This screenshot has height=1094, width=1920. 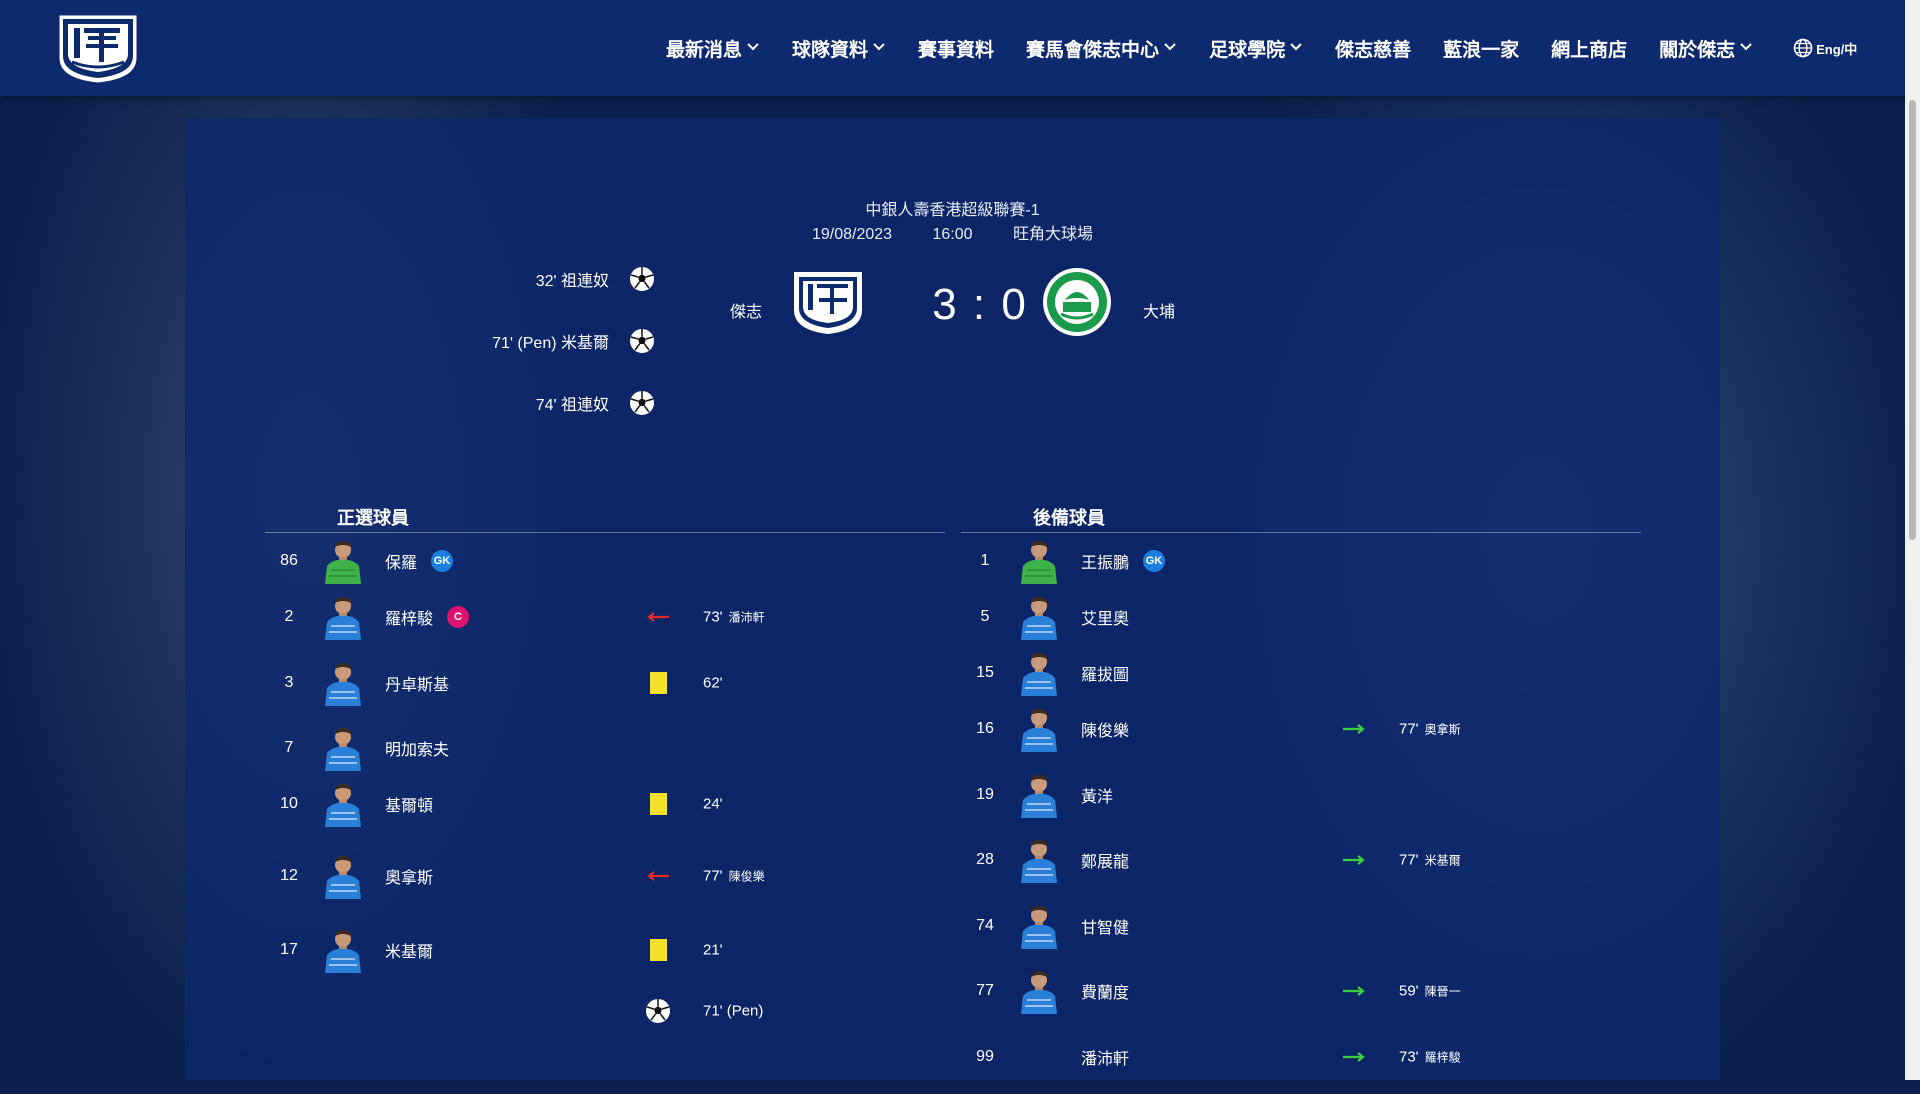 I want to click on competition-name: 中銀人壽香港超級聯賽-1, so click(x=952, y=210).